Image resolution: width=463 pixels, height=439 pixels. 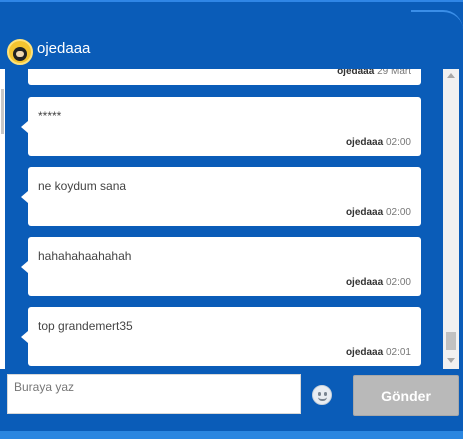 I want to click on message-meta: ojedaaa 29 Mart, so click(x=374, y=73).